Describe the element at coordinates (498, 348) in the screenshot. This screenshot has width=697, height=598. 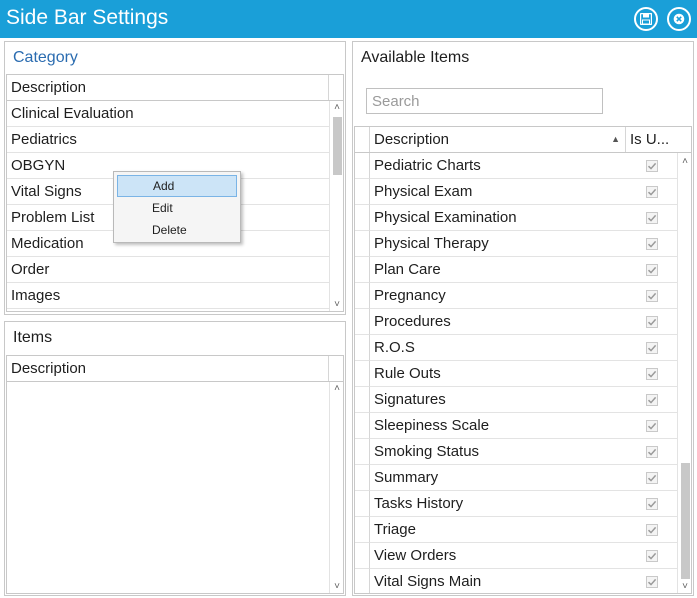
I see `available-item-description: R.O.S` at that location.